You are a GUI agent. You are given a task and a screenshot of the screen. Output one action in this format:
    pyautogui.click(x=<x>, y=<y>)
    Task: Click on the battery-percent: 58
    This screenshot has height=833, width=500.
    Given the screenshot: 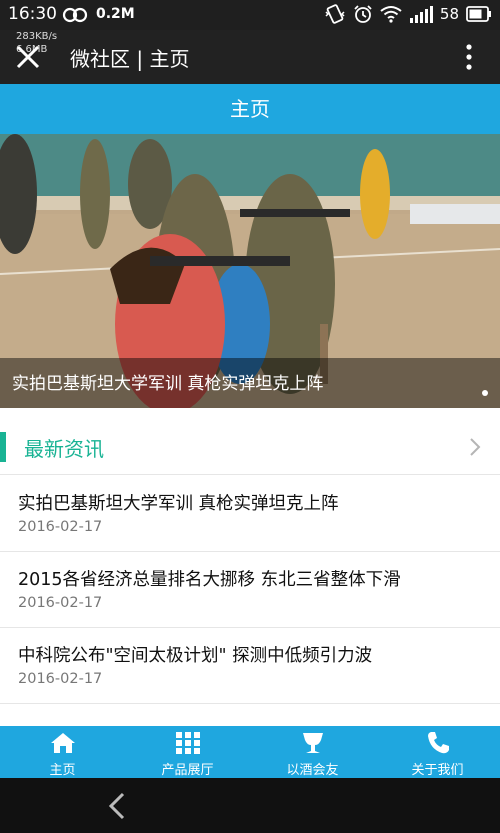 What is the action you would take?
    pyautogui.click(x=449, y=14)
    